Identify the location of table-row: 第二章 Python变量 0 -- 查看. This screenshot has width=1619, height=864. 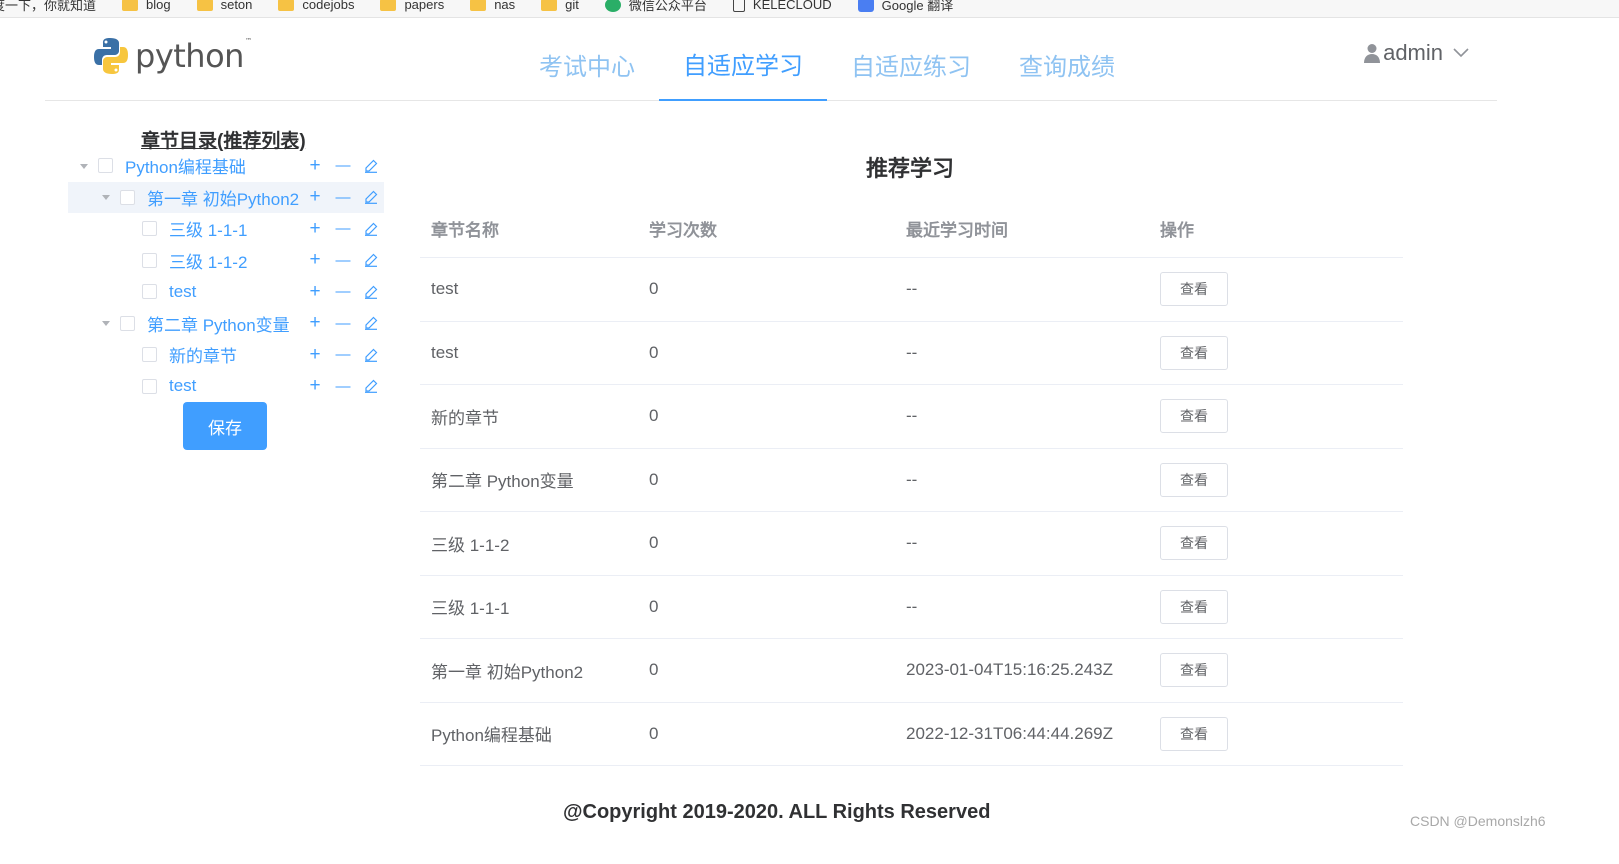
(911, 480).